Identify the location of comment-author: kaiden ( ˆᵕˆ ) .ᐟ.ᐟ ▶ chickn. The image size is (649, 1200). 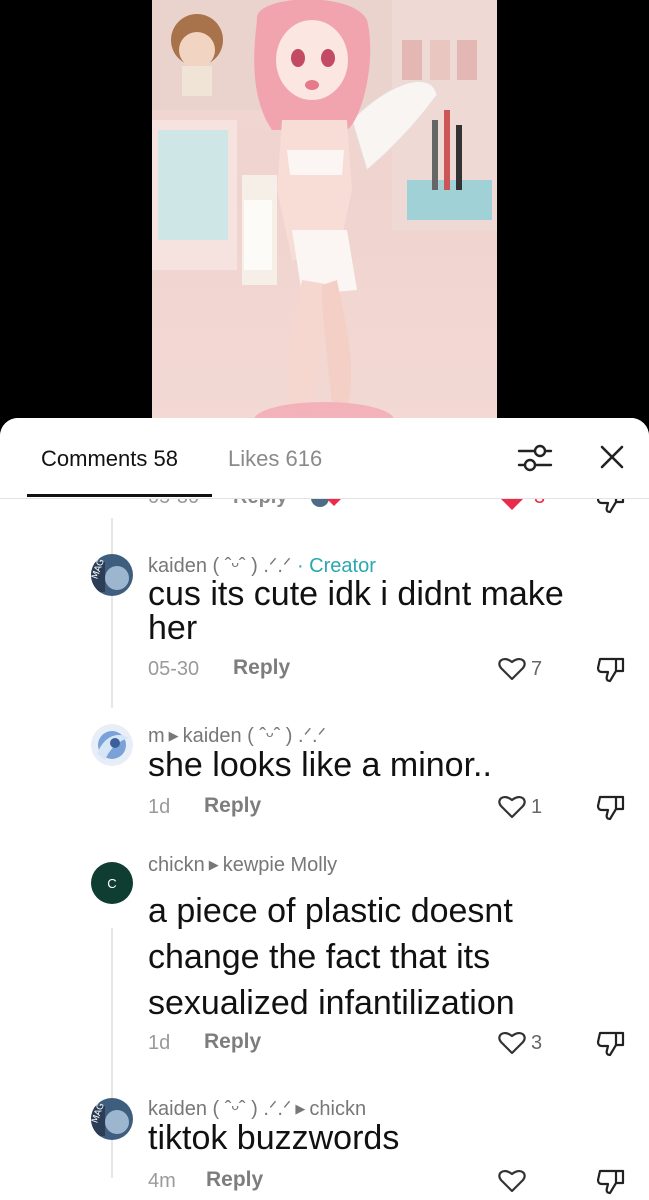
(257, 1108).